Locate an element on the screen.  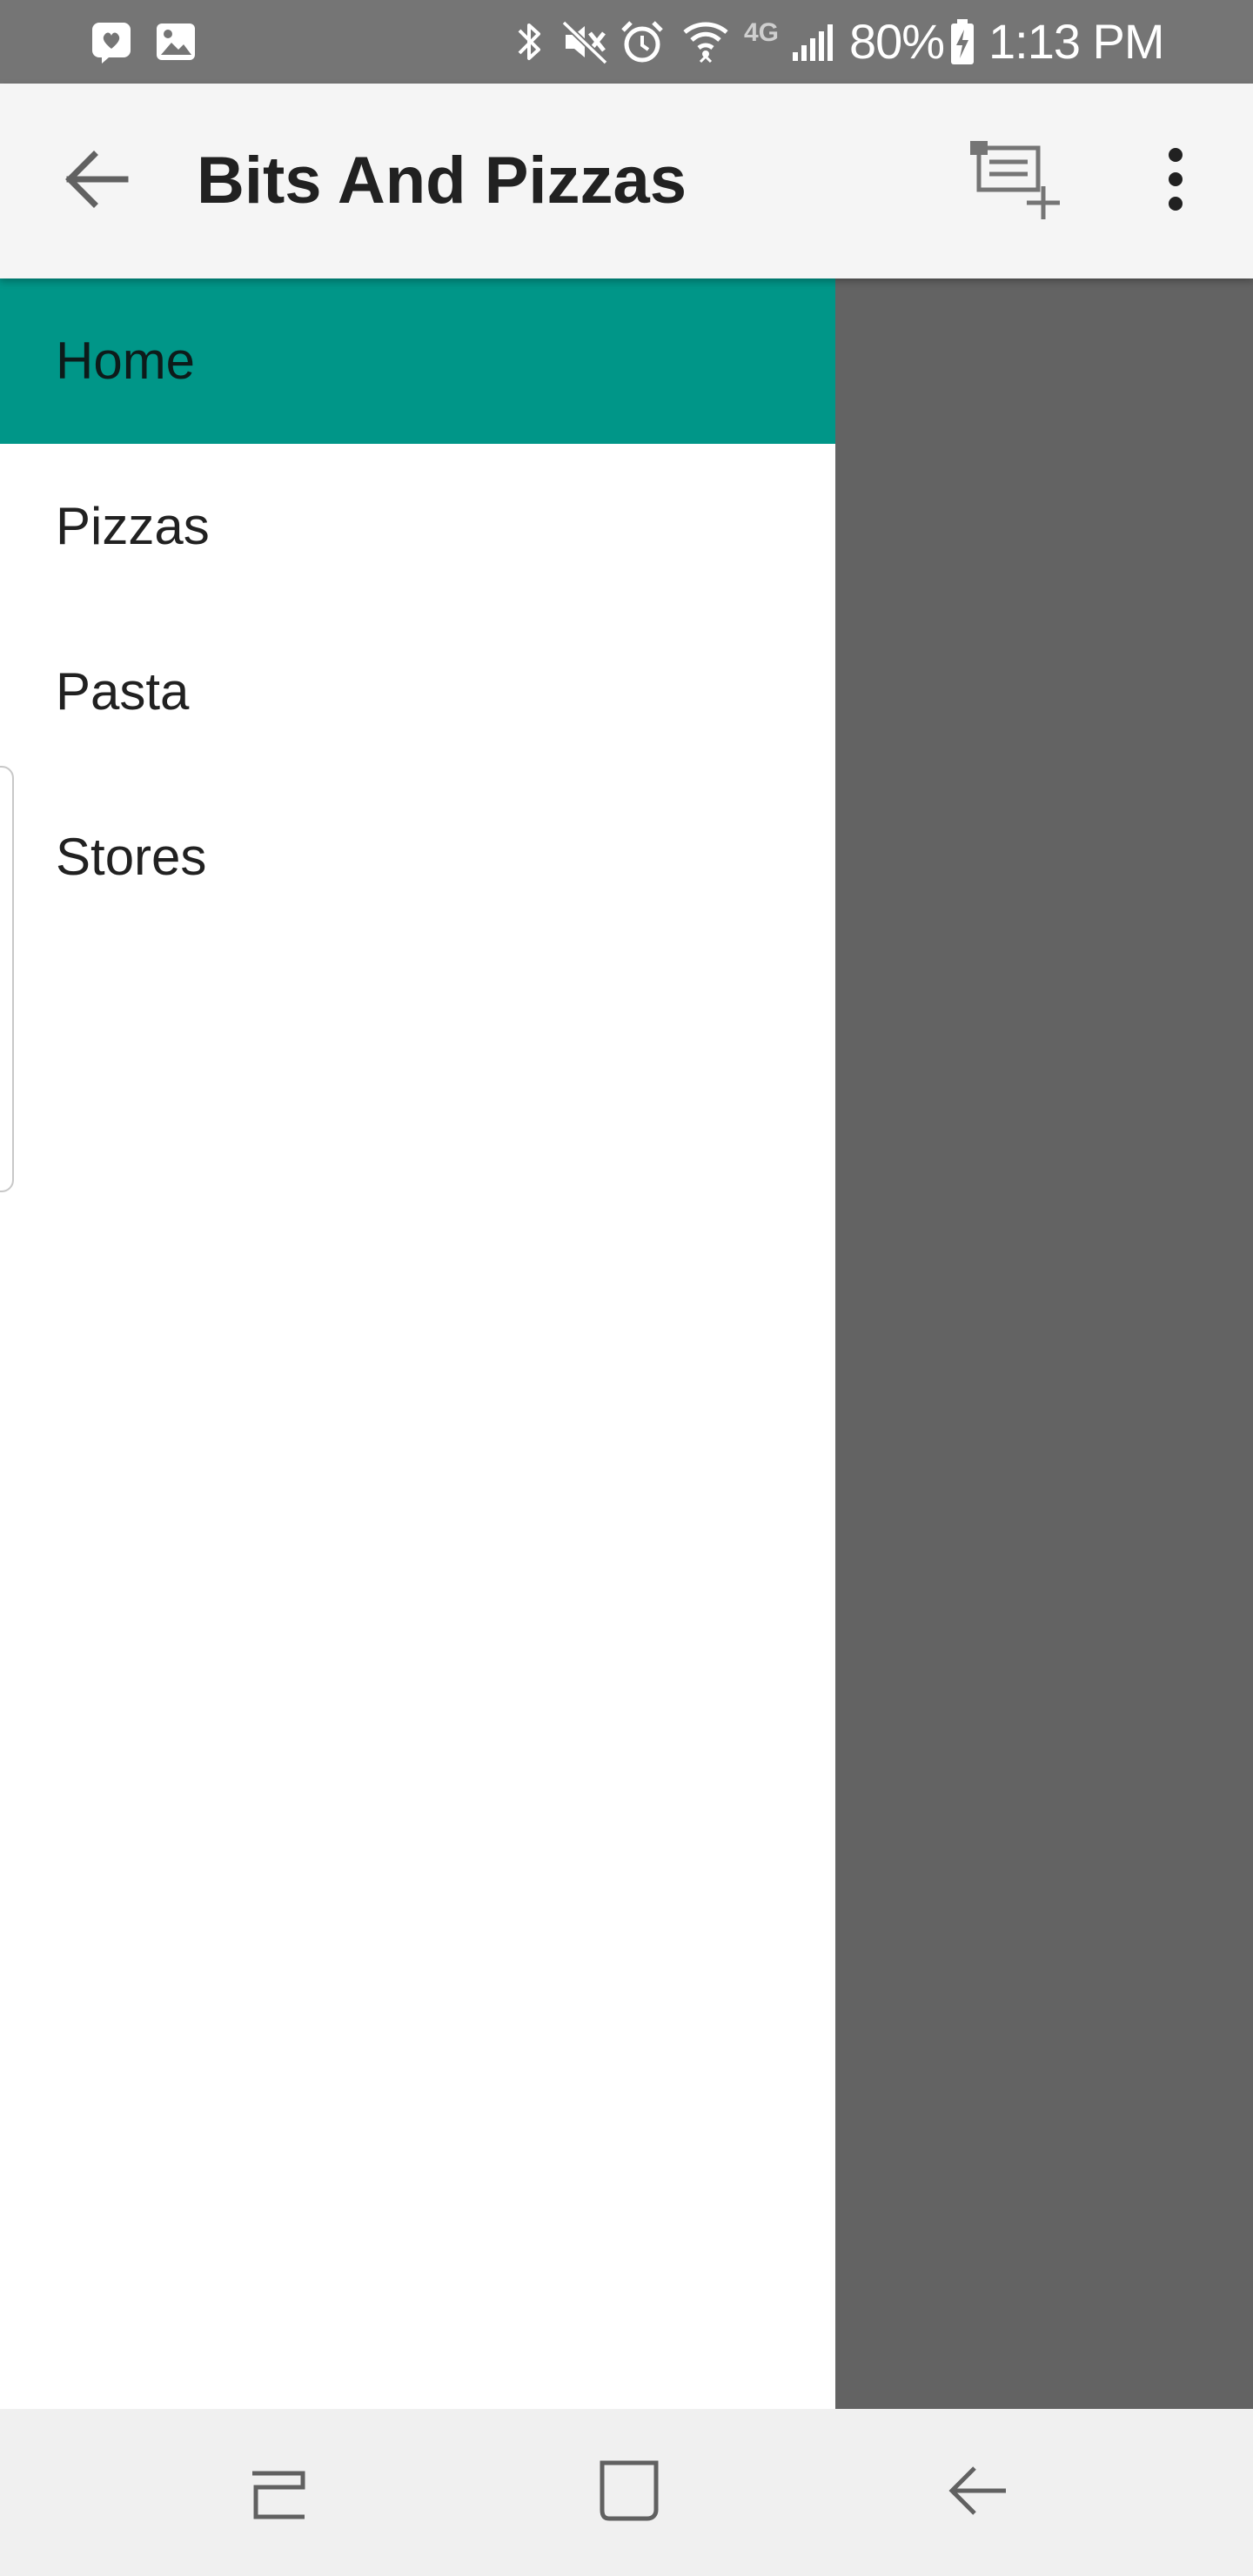
more-vert-icon is located at coordinates (1176, 181).